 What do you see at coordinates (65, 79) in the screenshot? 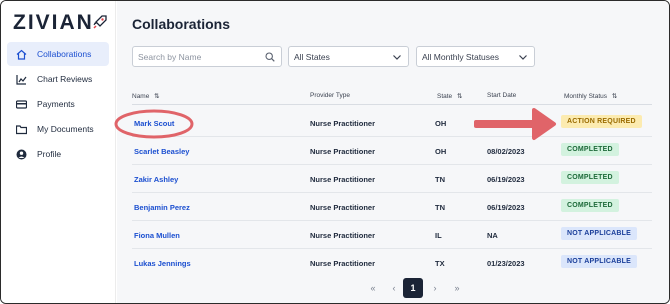
I see `sidebar-item-label: Chart Reviews` at bounding box center [65, 79].